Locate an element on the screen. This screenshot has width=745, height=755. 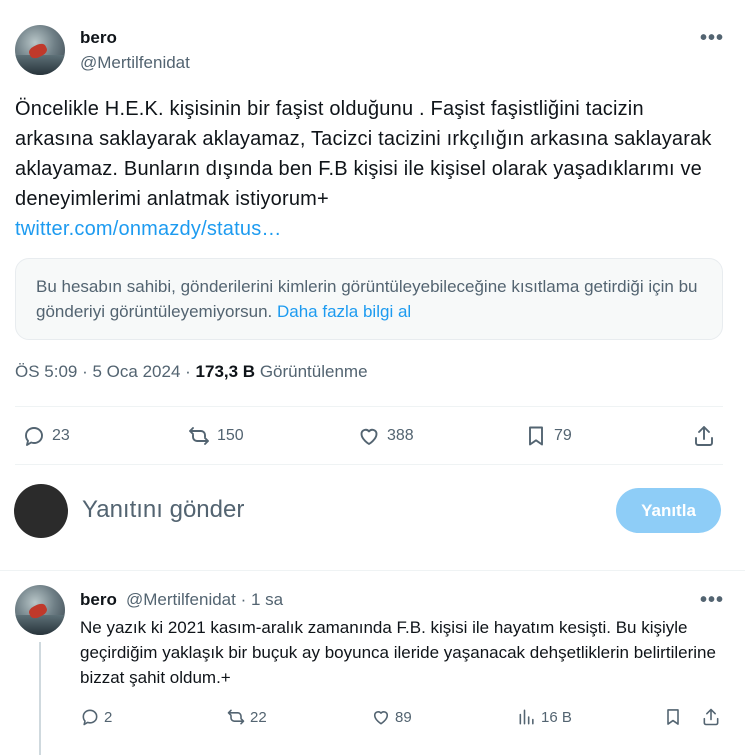
author-avatar is located at coordinates (40, 50).